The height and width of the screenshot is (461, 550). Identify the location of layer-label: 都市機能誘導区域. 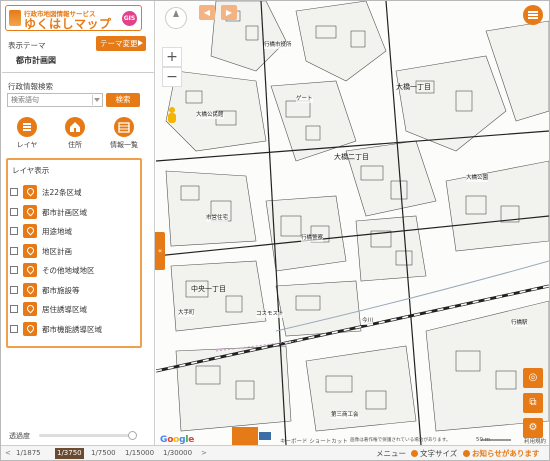
(72, 329).